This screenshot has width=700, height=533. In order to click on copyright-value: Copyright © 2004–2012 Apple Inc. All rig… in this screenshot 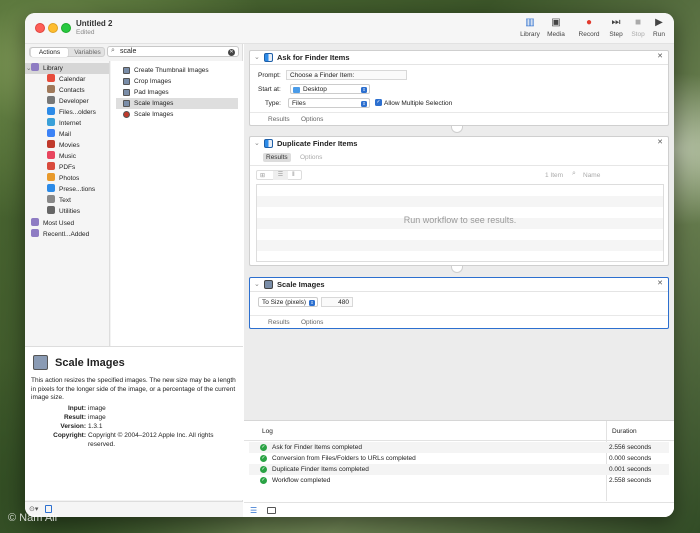, I will do `click(163, 440)`.